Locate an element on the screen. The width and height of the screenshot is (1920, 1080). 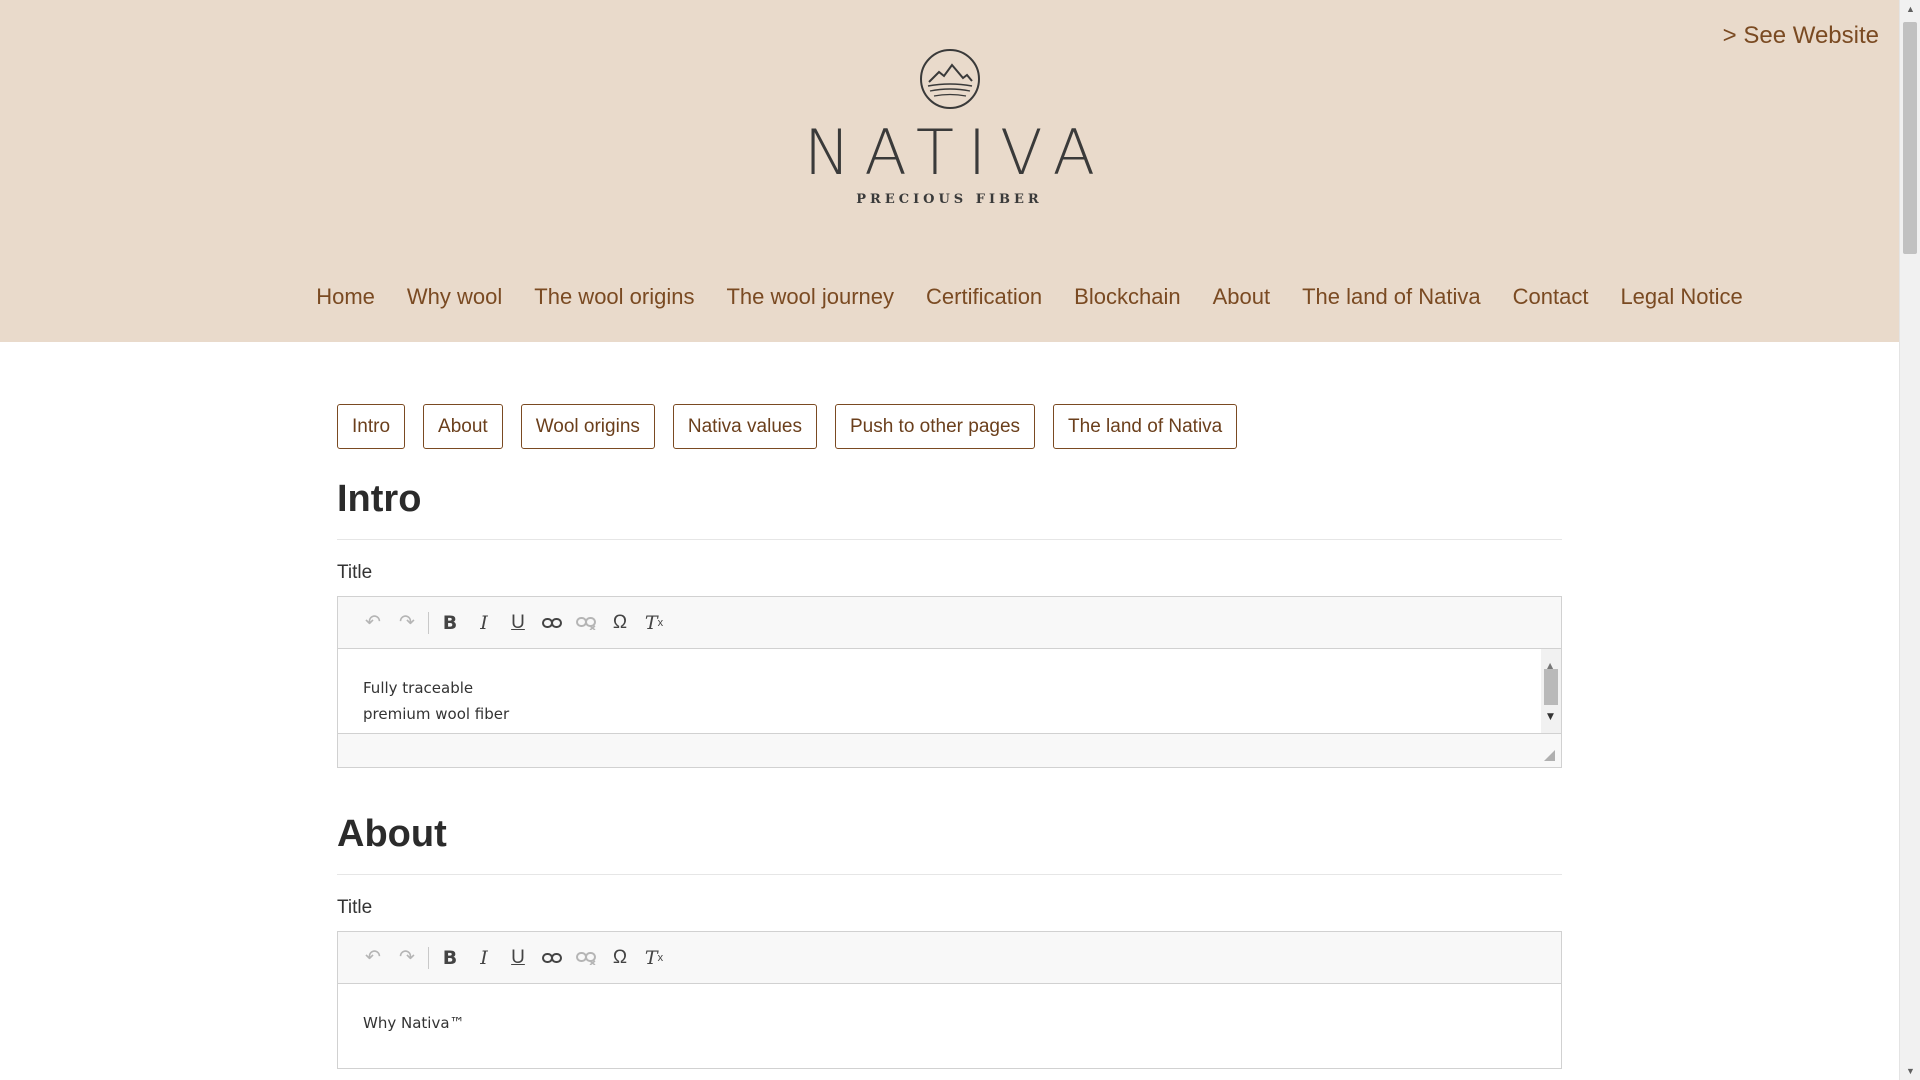
editor-text-area: Fully traceable premium wool fiber ▲ ▼ is located at coordinates (949, 691).